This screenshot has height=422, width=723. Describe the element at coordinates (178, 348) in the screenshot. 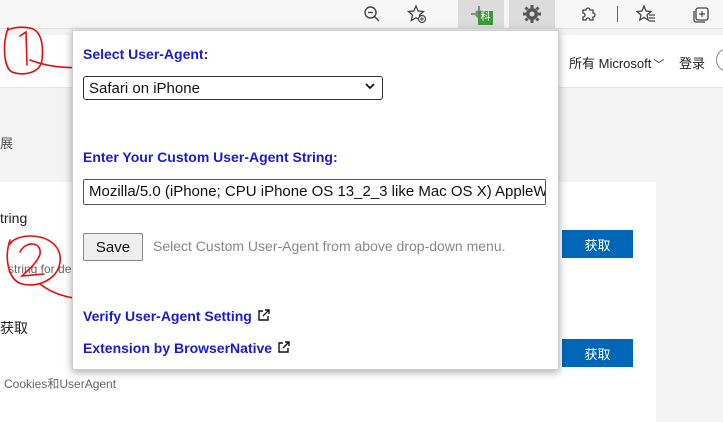

I see `extension-by-label: Extension by BrowserNative` at that location.